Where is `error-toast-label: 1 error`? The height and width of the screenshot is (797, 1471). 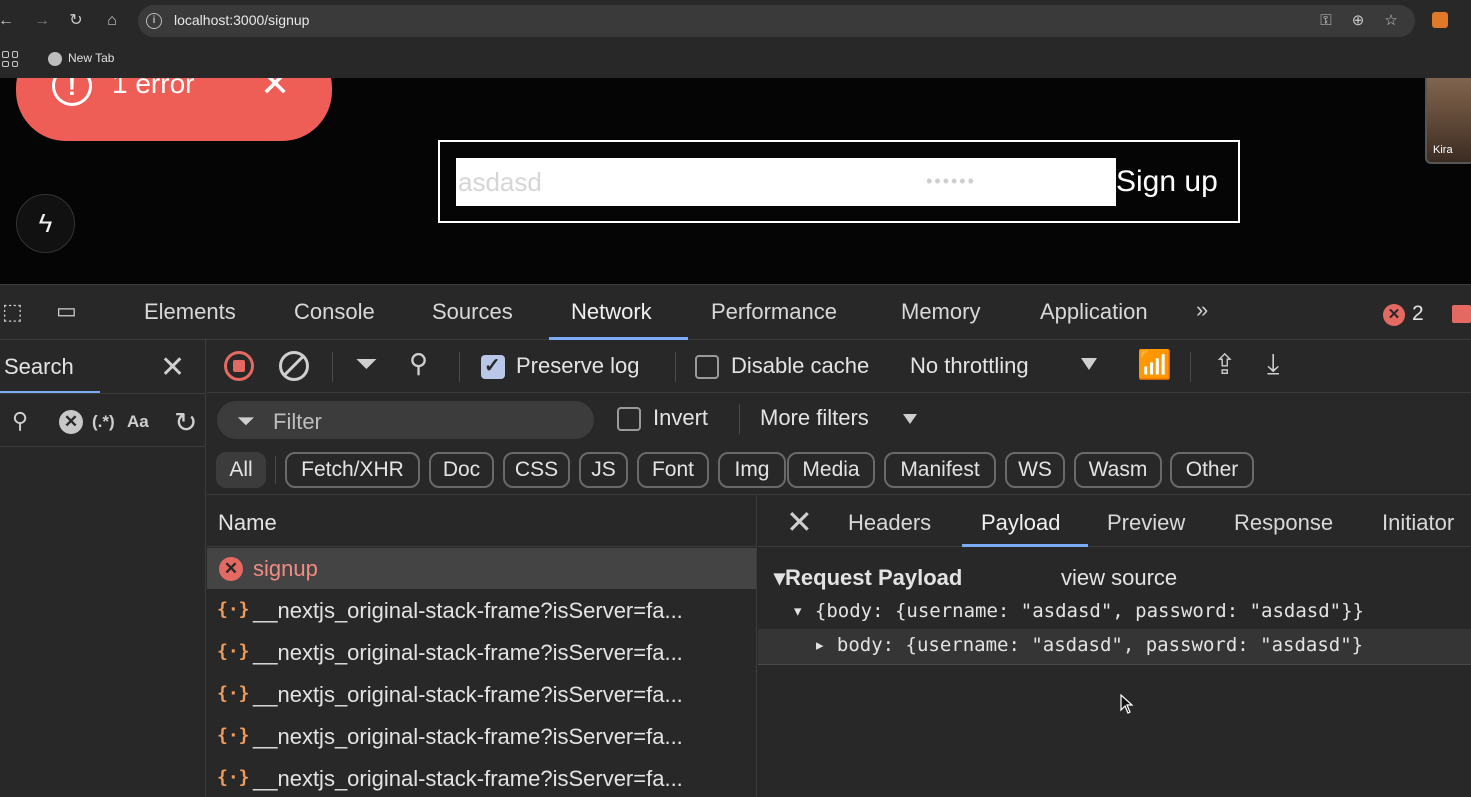
error-toast-label: 1 error is located at coordinates (153, 88).